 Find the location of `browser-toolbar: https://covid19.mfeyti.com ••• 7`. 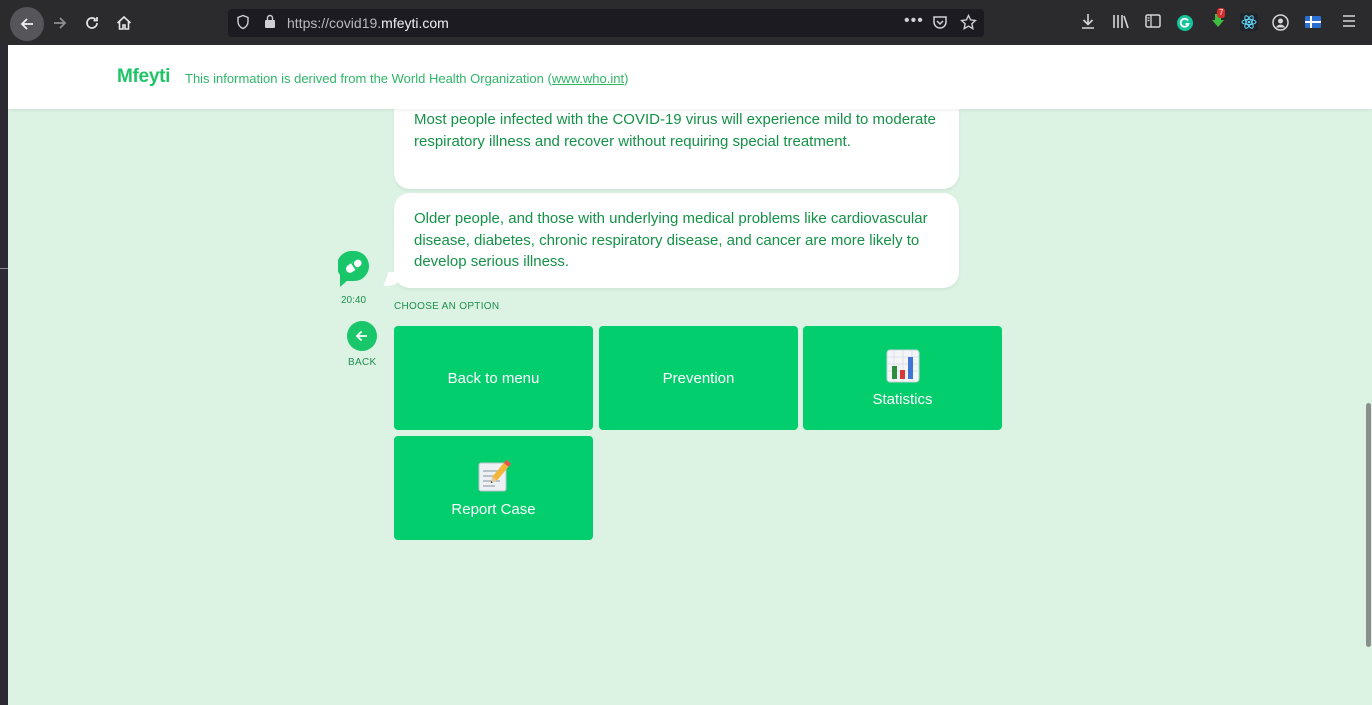

browser-toolbar: https://covid19.mfeyti.com ••• 7 is located at coordinates (686, 22).